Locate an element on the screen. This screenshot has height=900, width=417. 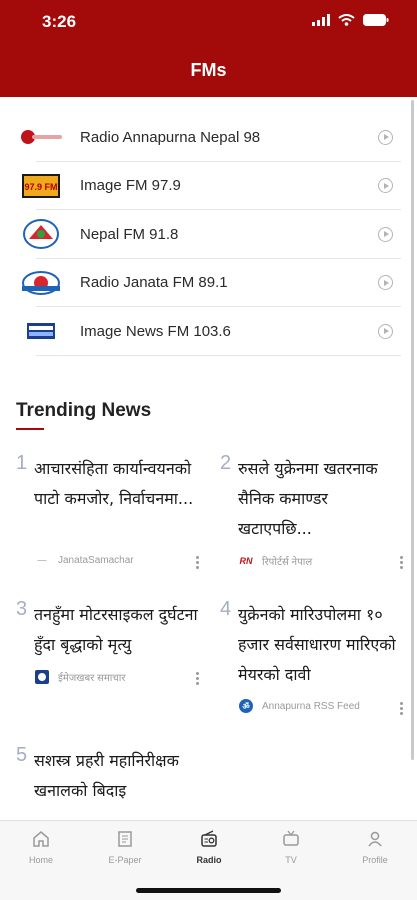
divider is located at coordinates (218, 355).